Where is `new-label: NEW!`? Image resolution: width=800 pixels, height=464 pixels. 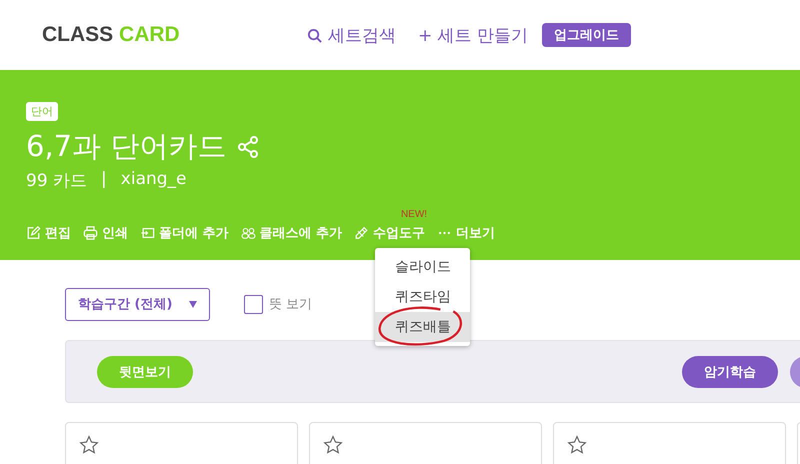 new-label: NEW! is located at coordinates (414, 214).